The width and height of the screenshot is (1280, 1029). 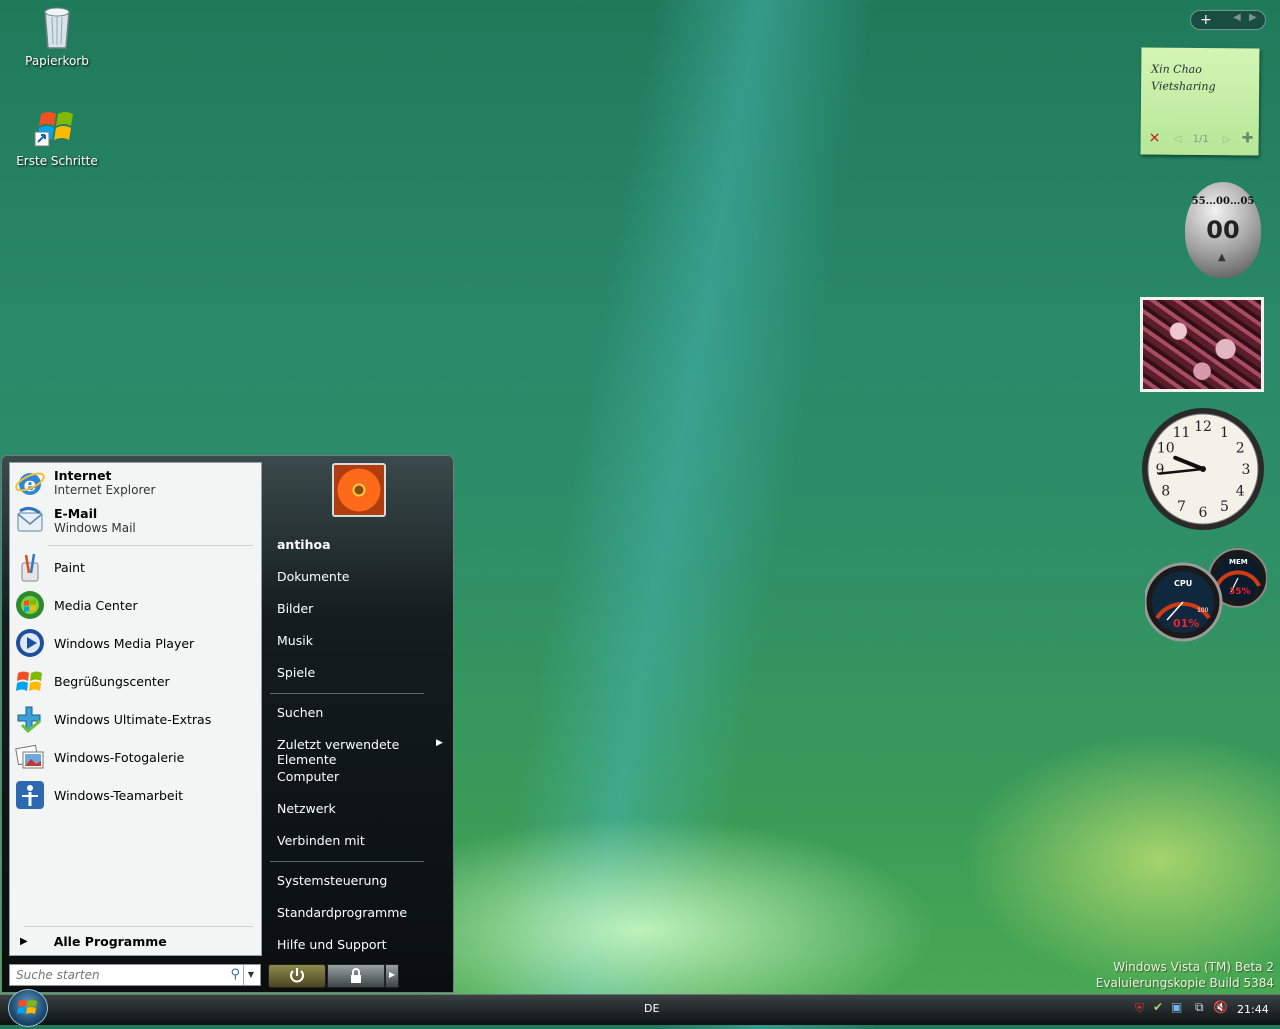 I want to click on mem-label: MEM, so click(x=1238, y=562).